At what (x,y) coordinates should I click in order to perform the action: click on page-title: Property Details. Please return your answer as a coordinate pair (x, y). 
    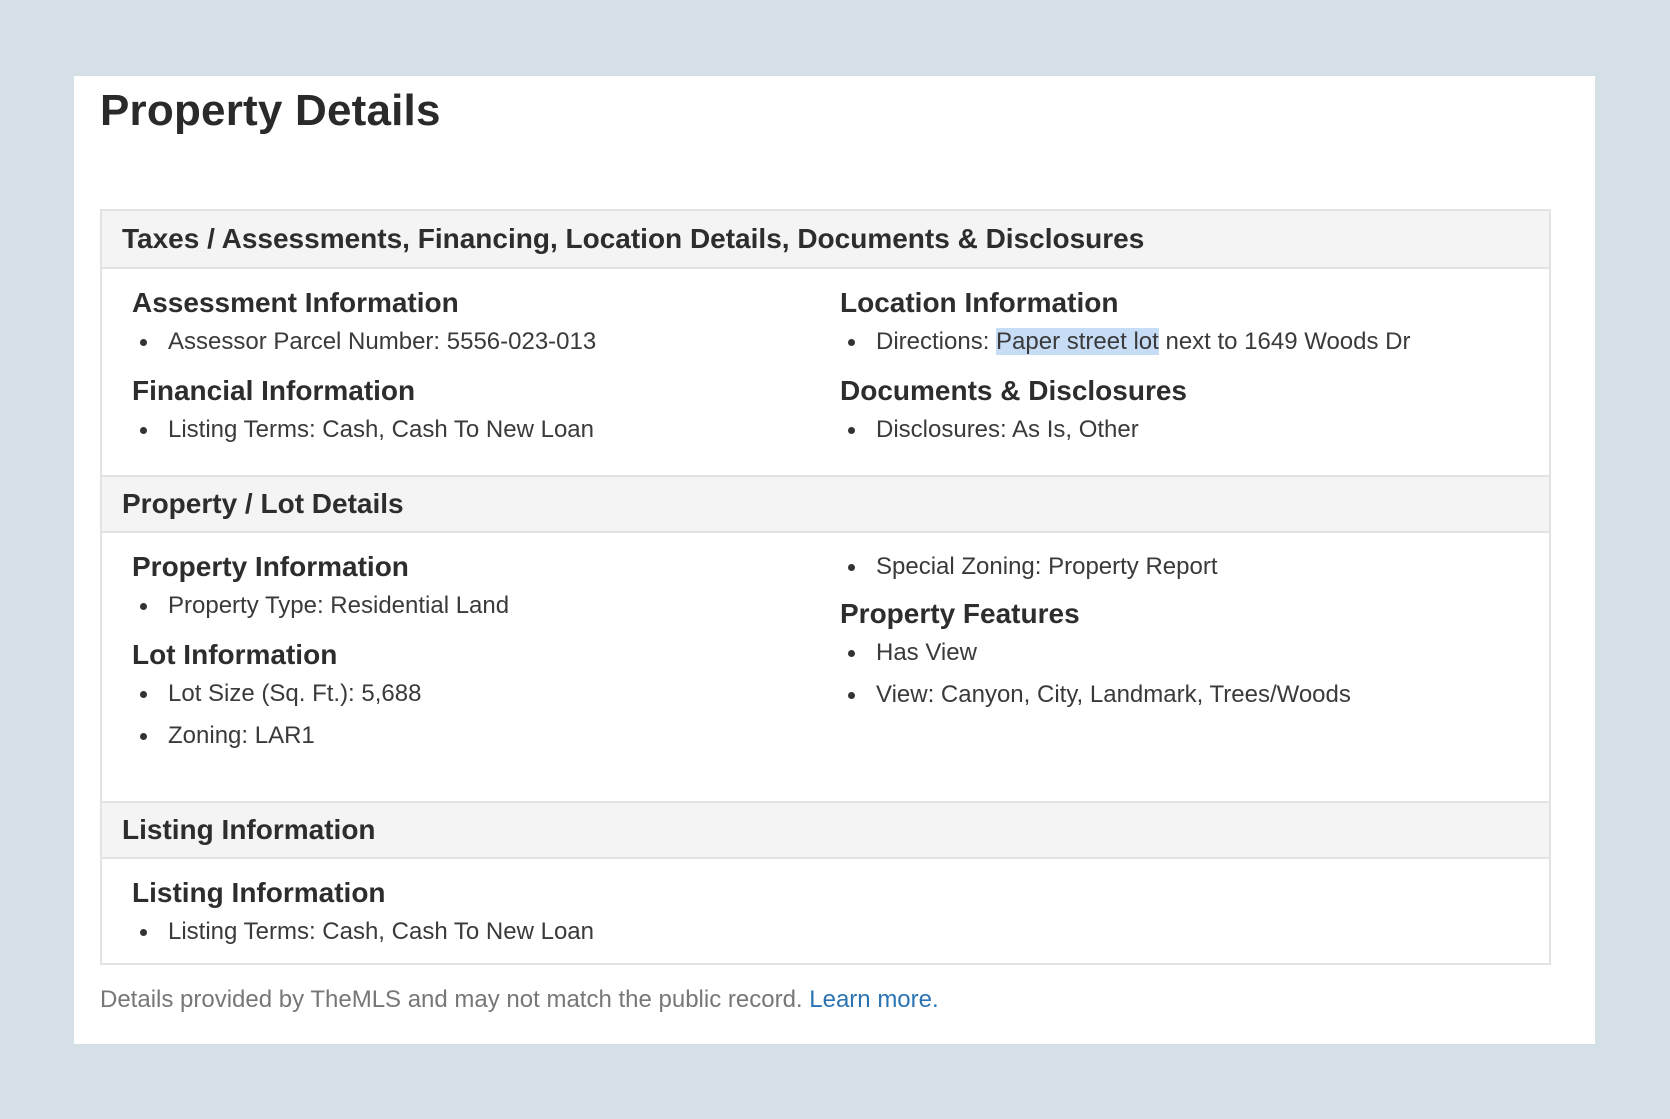
    Looking at the image, I should click on (270, 110).